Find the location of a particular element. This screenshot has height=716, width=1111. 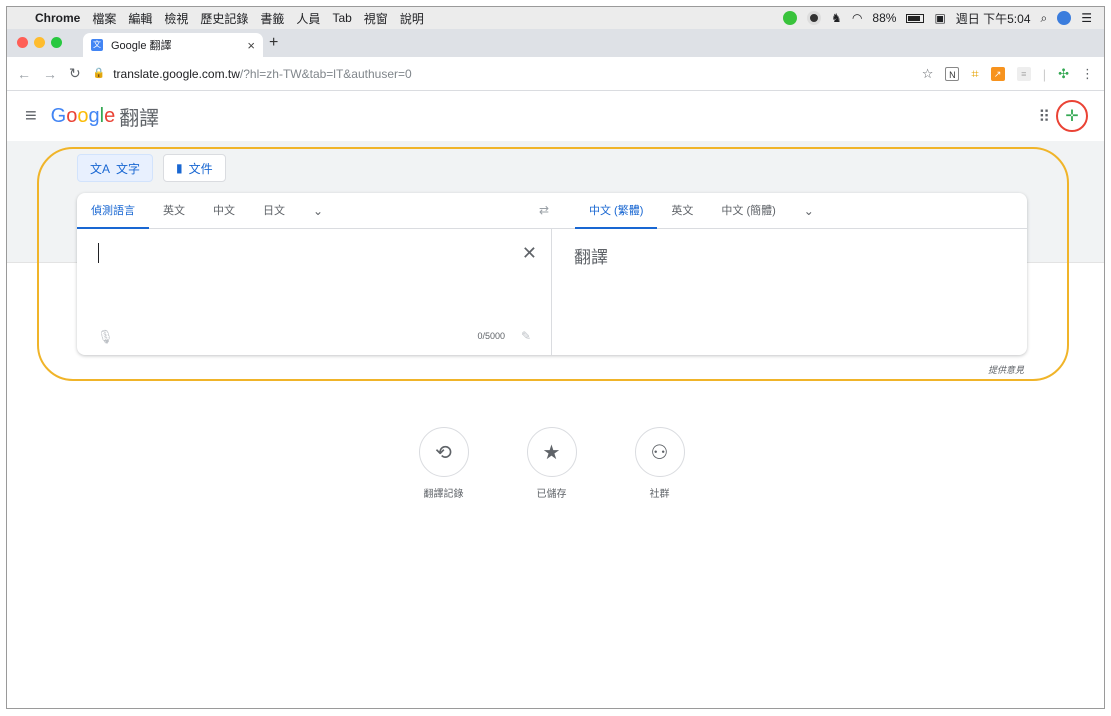

microphone-icon: 🎙 is located at coordinates (105, 337).